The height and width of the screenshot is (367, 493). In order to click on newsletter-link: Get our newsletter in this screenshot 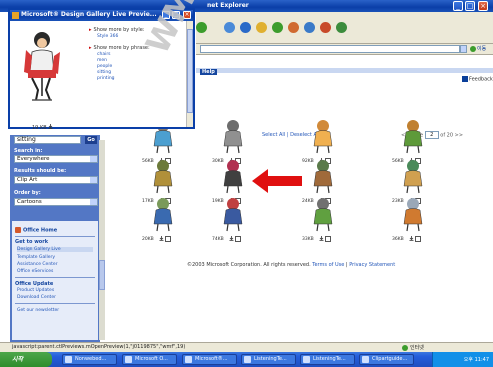, I will do `click(38, 310)`.